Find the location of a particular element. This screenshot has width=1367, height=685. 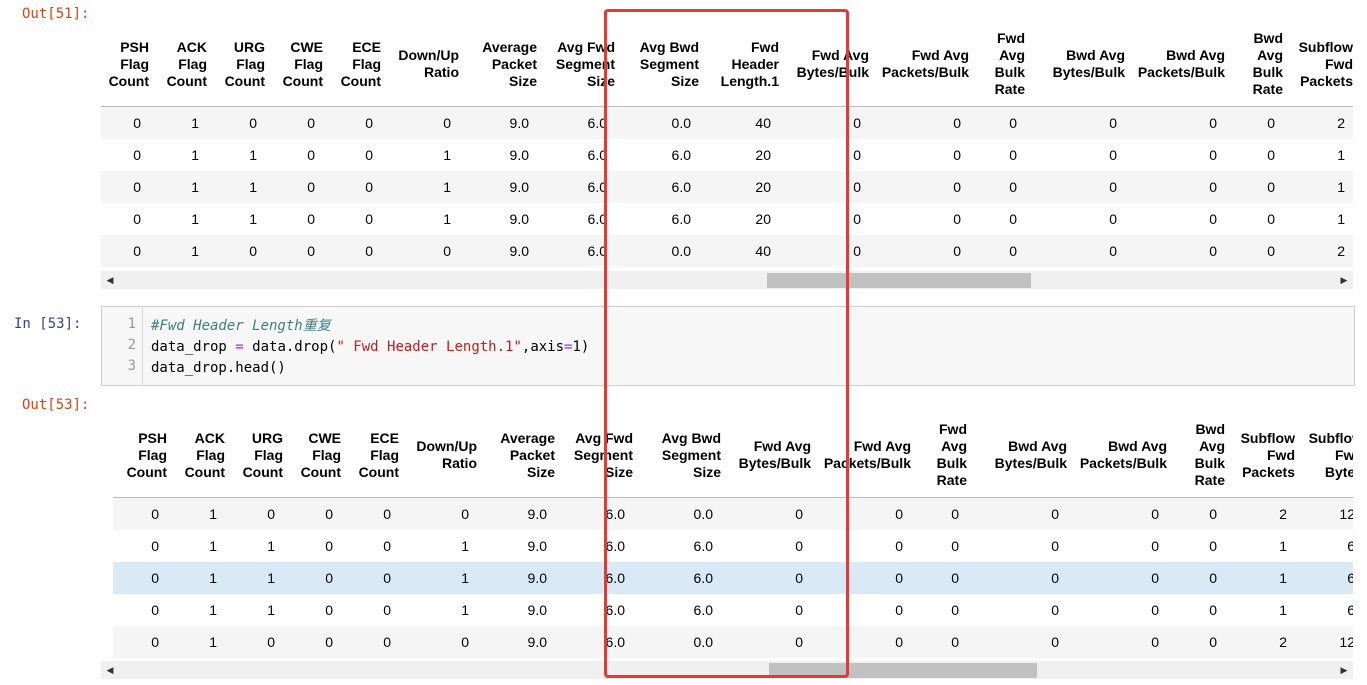

code-token: data.drop( is located at coordinates (290, 347).